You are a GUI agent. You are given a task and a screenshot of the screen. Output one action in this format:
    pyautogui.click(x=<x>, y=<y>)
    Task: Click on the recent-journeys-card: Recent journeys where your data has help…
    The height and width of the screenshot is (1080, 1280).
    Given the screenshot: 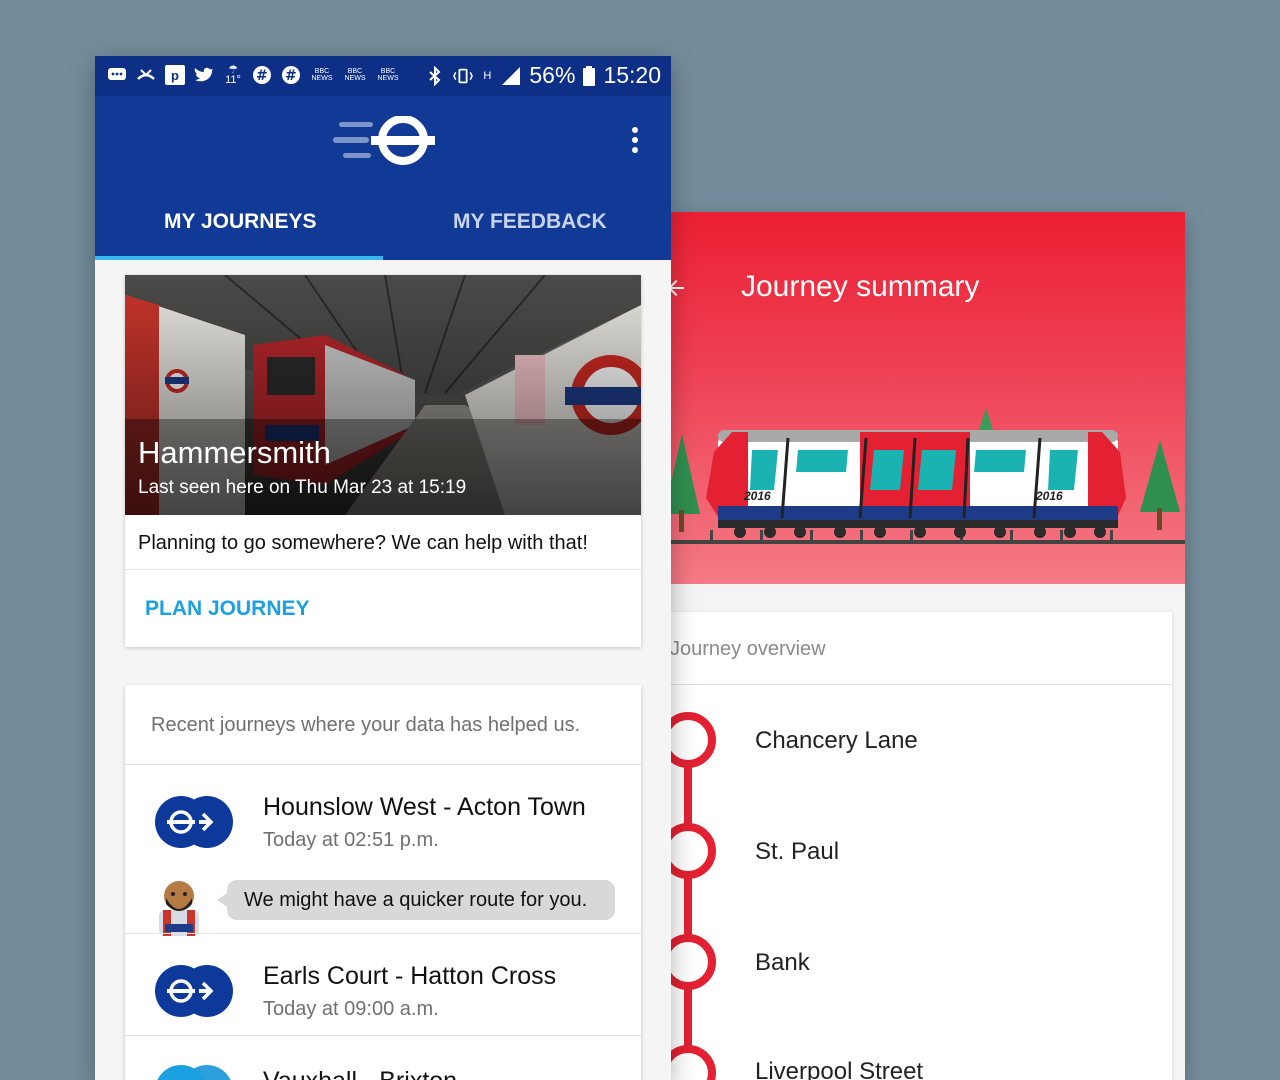 What is the action you would take?
    pyautogui.click(x=383, y=882)
    